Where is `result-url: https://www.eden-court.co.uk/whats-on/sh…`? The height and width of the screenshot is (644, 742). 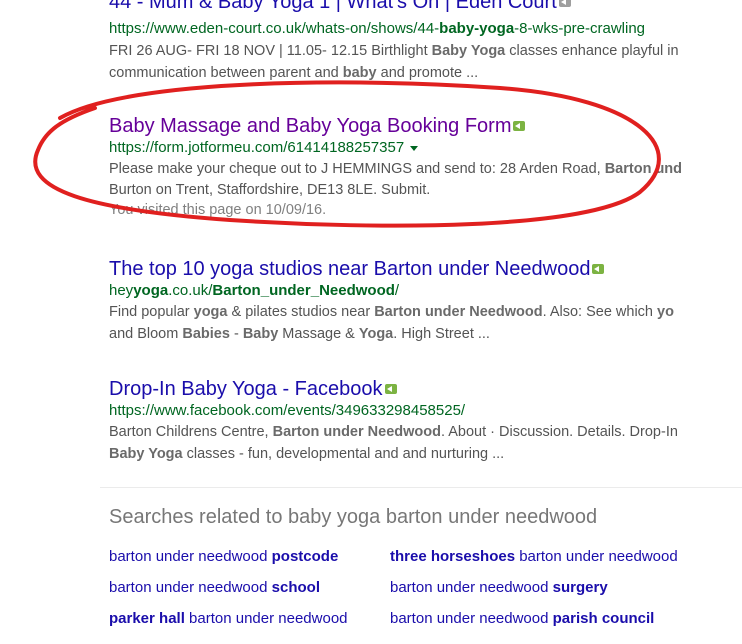
result-url: https://www.eden-court.co.uk/whats-on/sh… is located at coordinates (377, 28).